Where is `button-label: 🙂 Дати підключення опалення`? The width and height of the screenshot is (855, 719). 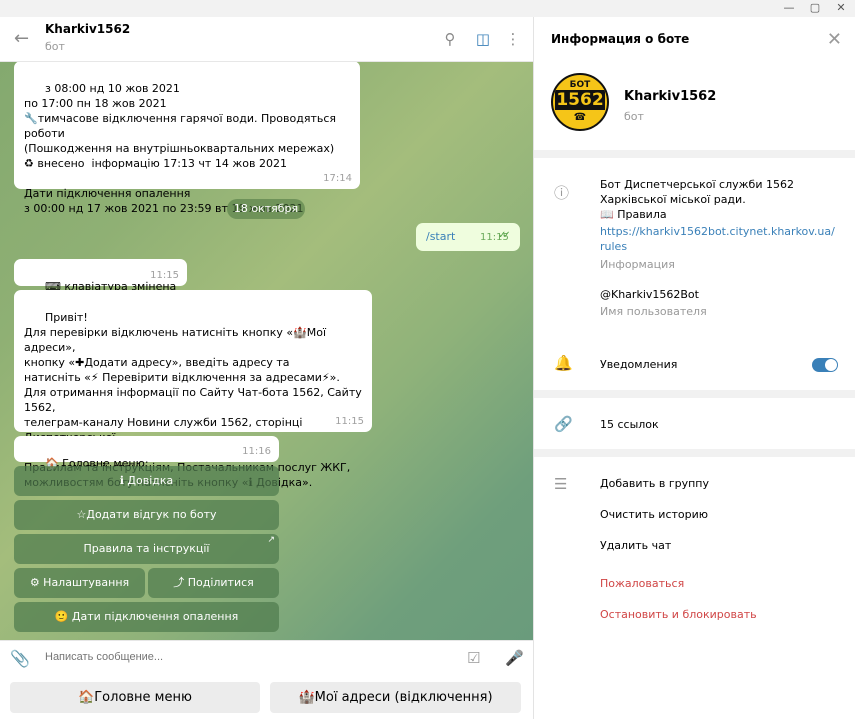 button-label: 🙂 Дати підключення опалення is located at coordinates (146, 616).